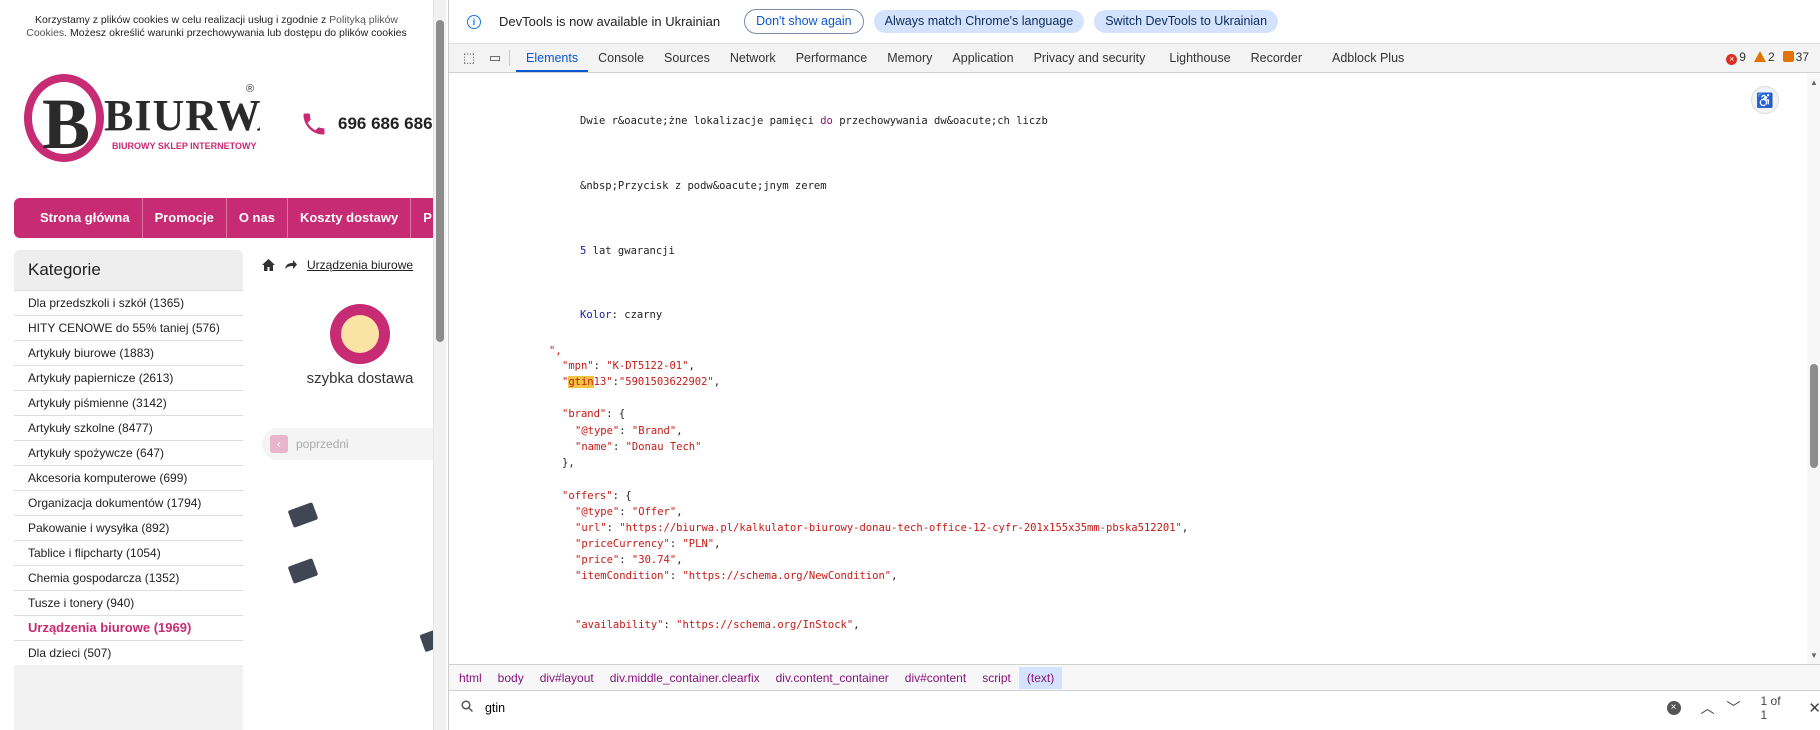  I want to click on scroll-down-icon: ▼, so click(1814, 655).